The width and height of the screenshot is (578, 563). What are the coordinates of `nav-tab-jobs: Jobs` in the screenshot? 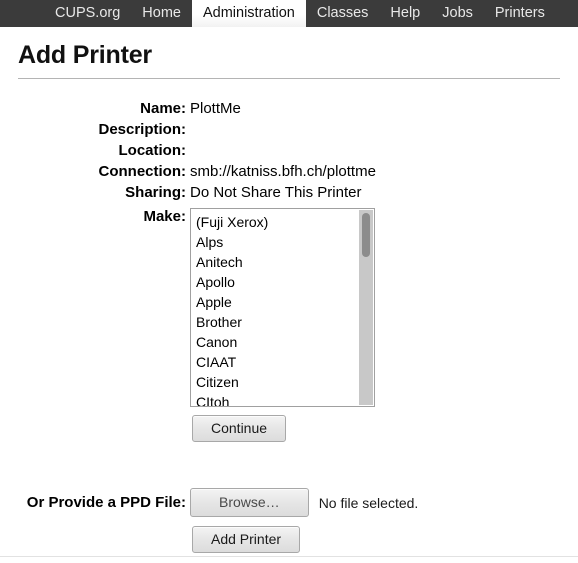 It's located at (457, 13).